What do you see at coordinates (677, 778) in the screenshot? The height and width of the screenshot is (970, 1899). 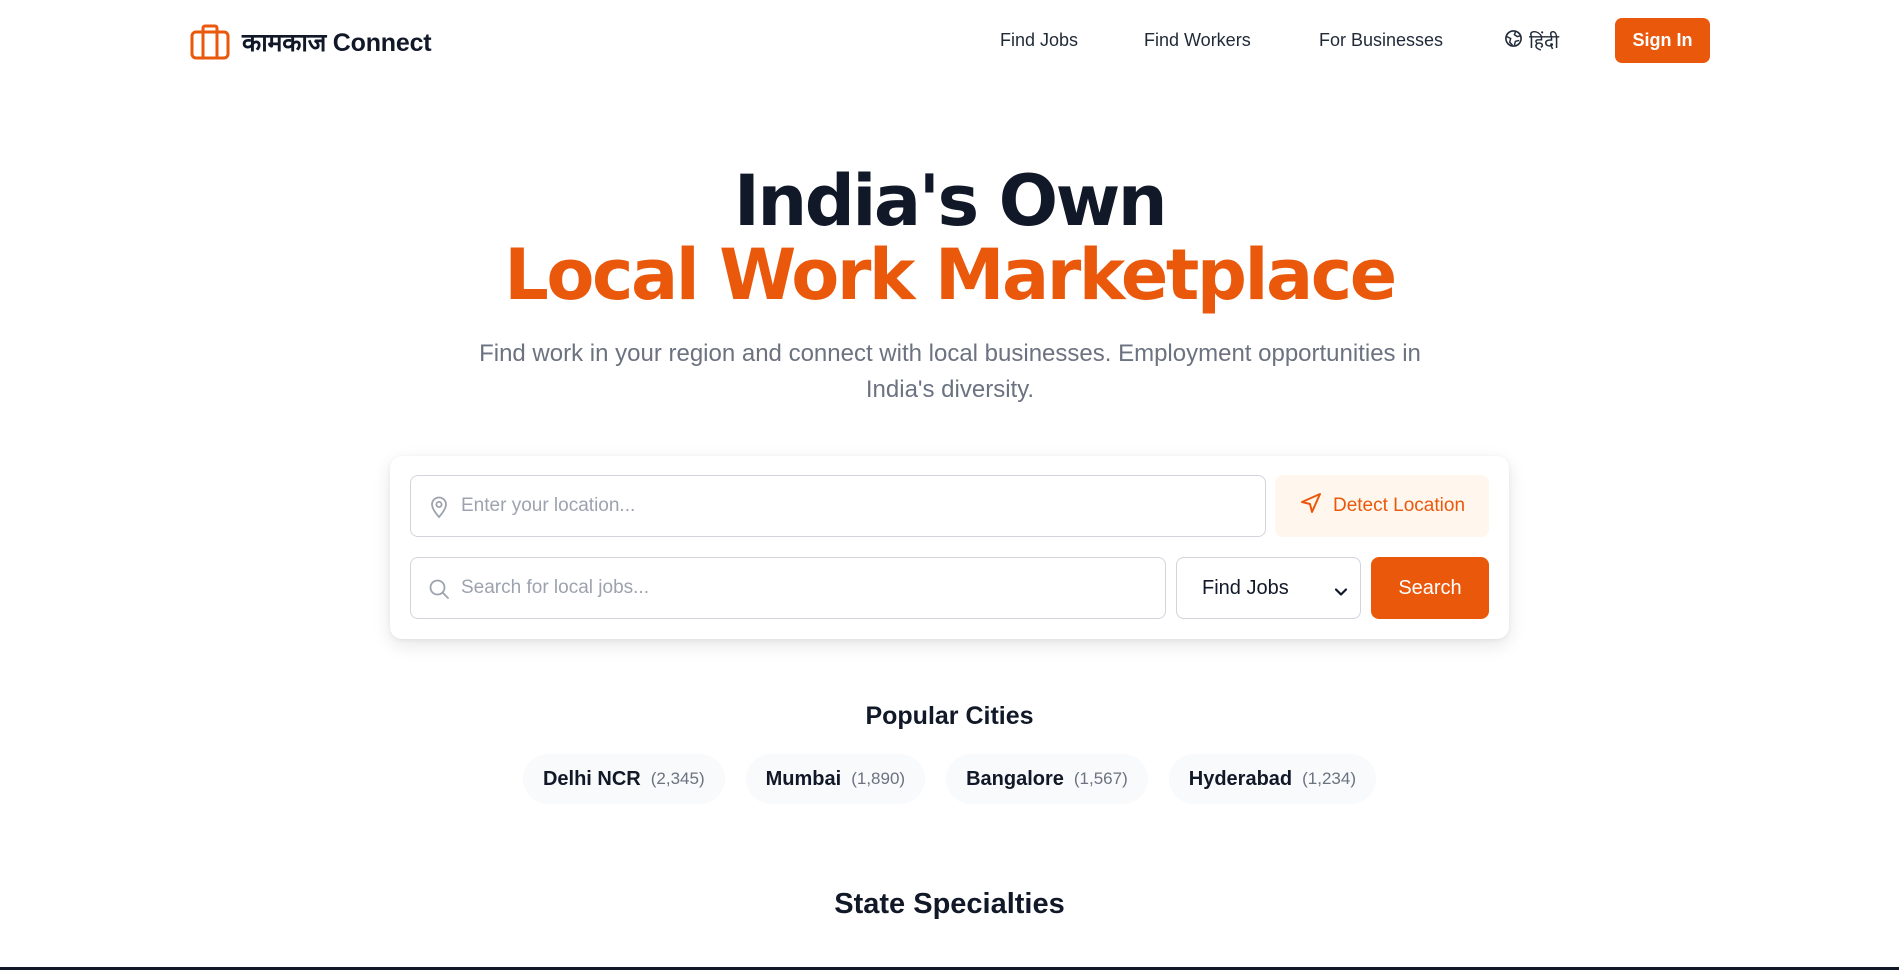 I see `city-count: (2,345)` at bounding box center [677, 778].